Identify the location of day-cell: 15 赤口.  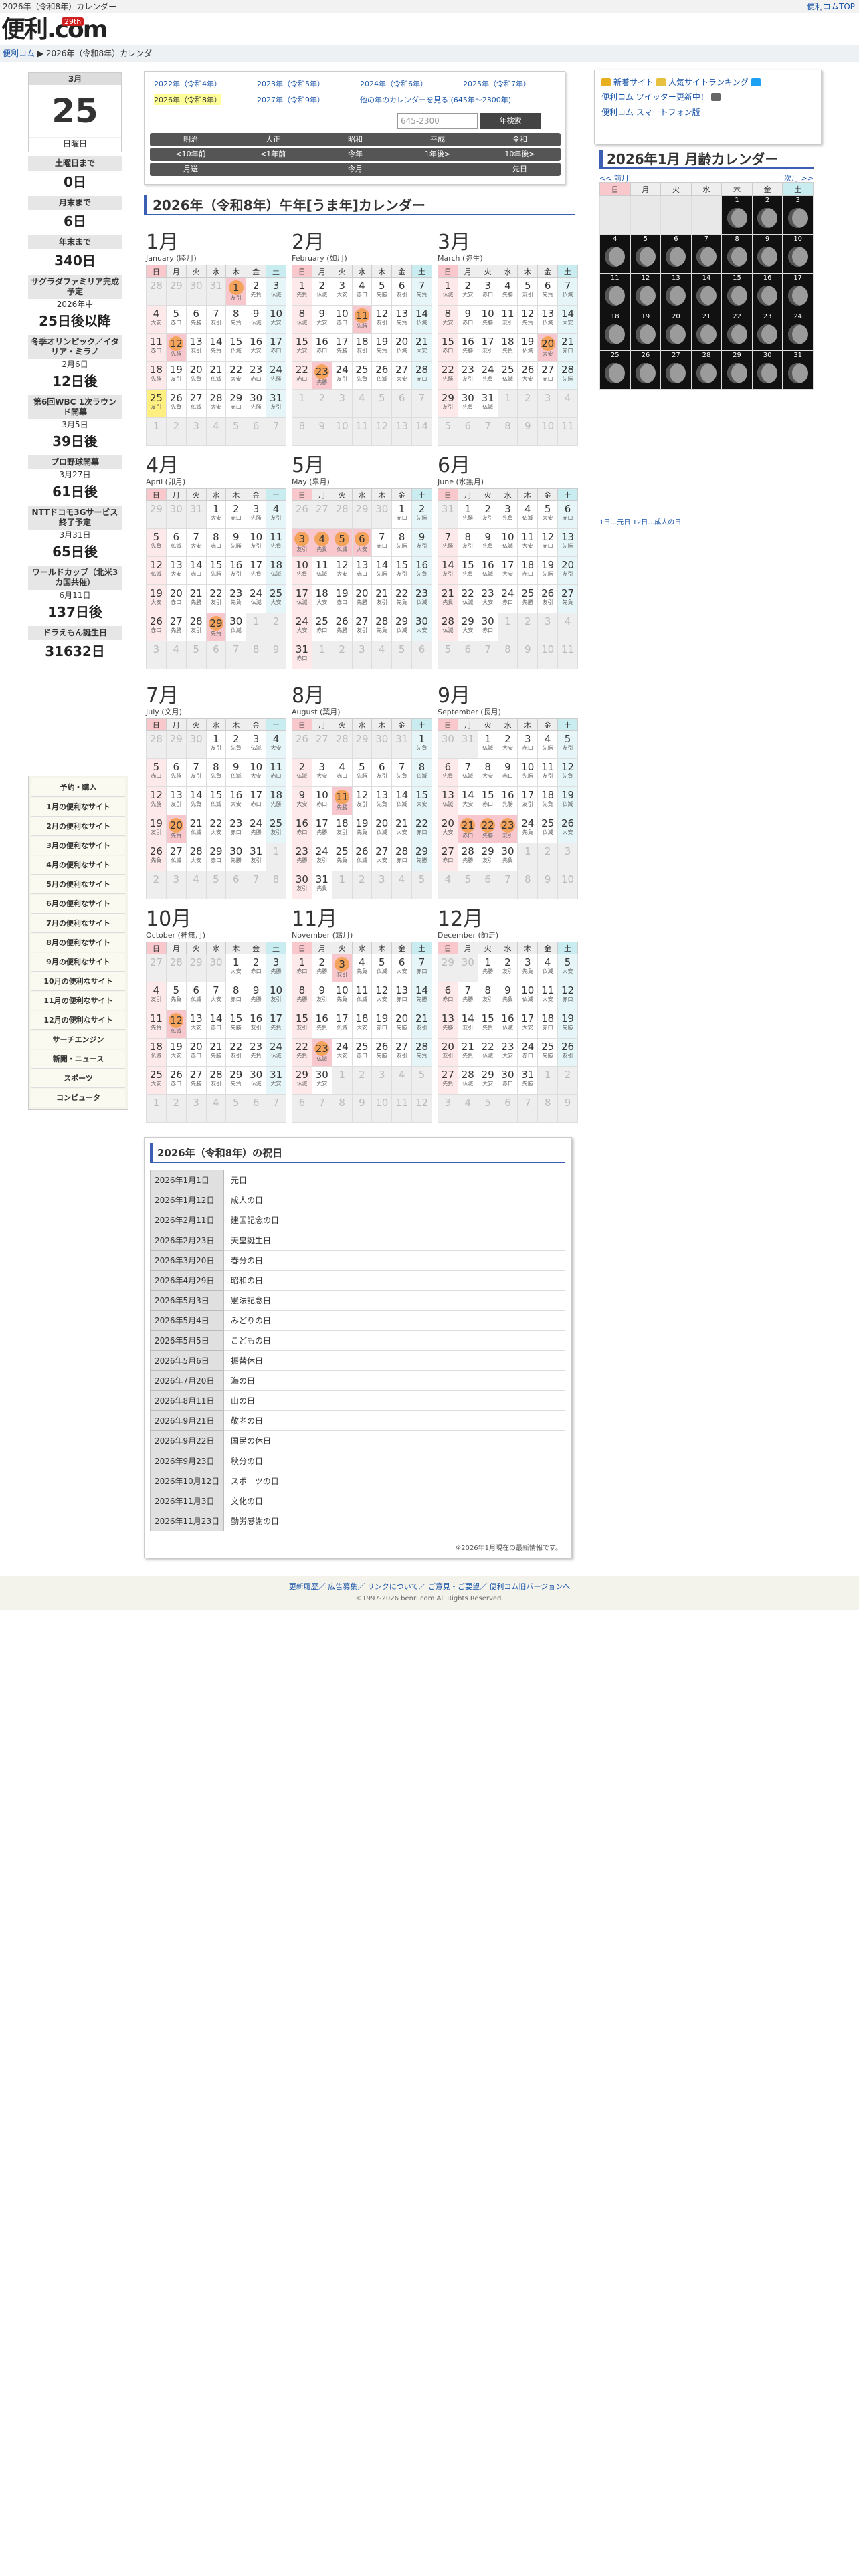
(448, 348).